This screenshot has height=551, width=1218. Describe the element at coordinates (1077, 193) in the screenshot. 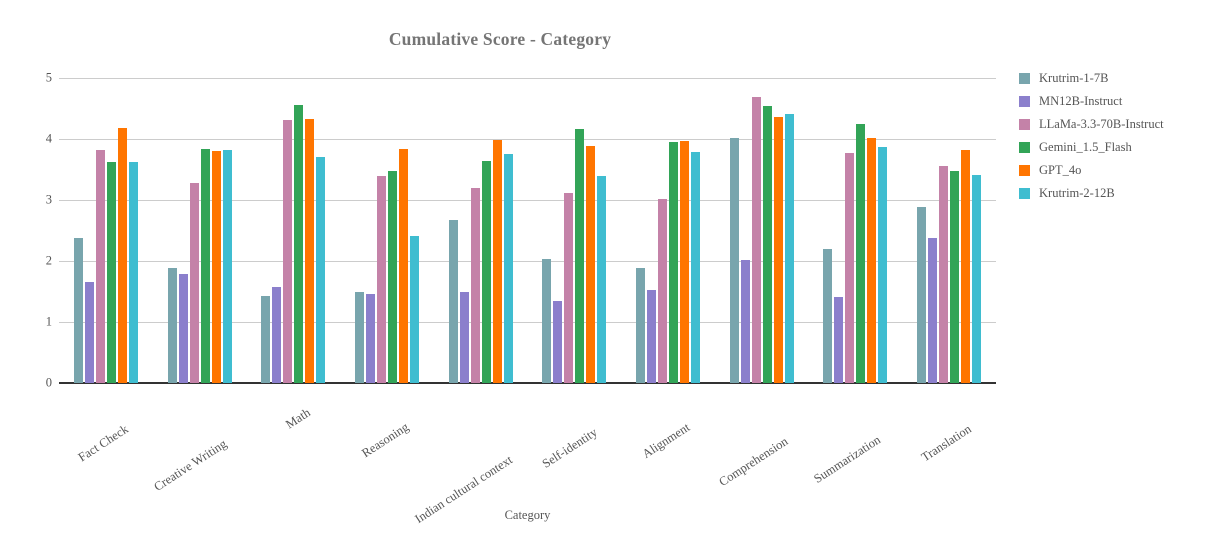

I see `legend-label: Krutrim-2-12B` at that location.